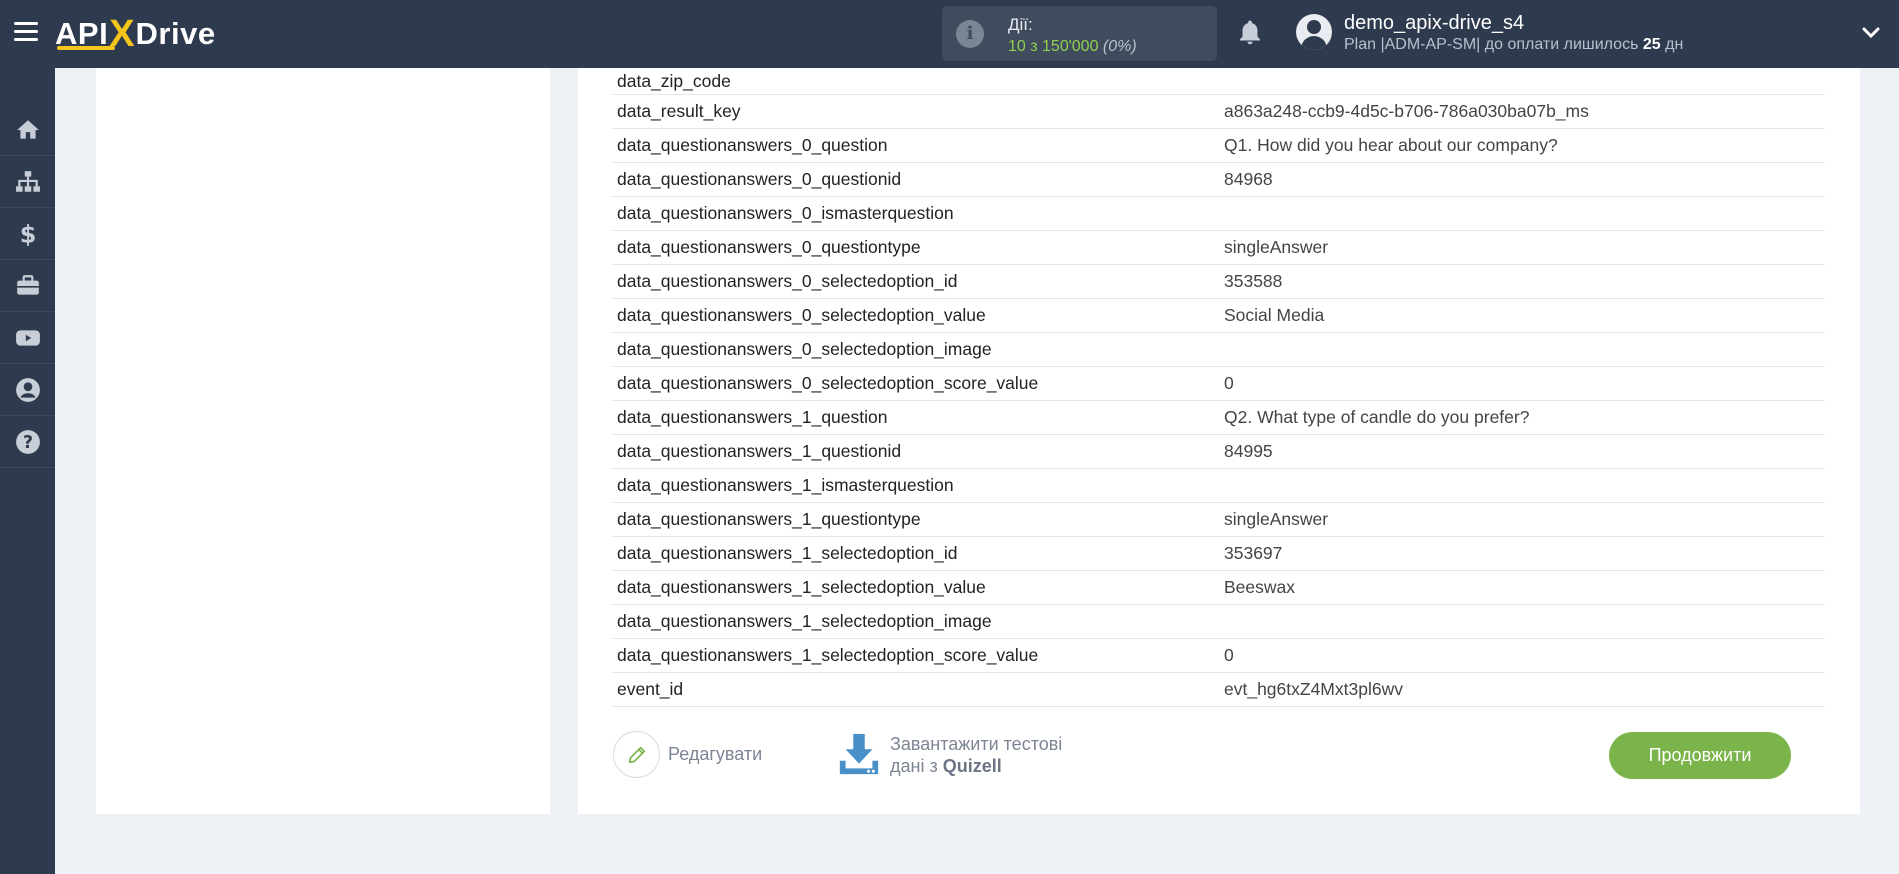 The height and width of the screenshot is (874, 1899). Describe the element at coordinates (1377, 417) in the screenshot. I see `field-value: Q2. What type of candle do you prefer?` at that location.